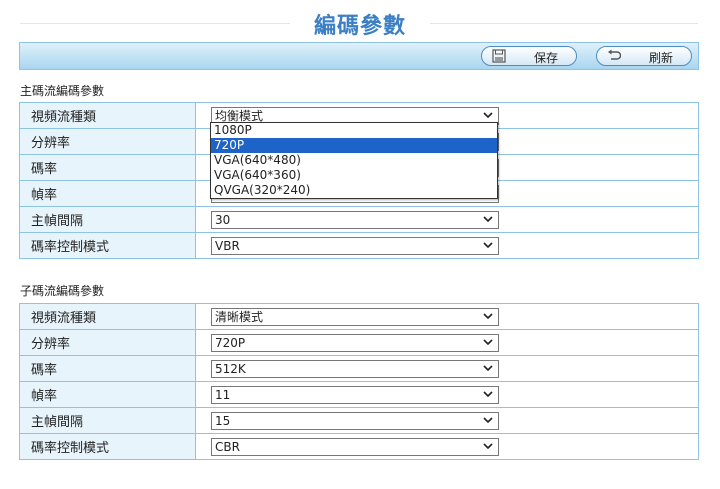 The width and height of the screenshot is (720, 489). Describe the element at coordinates (354, 130) in the screenshot. I see `dropdown-option: 1080P` at that location.